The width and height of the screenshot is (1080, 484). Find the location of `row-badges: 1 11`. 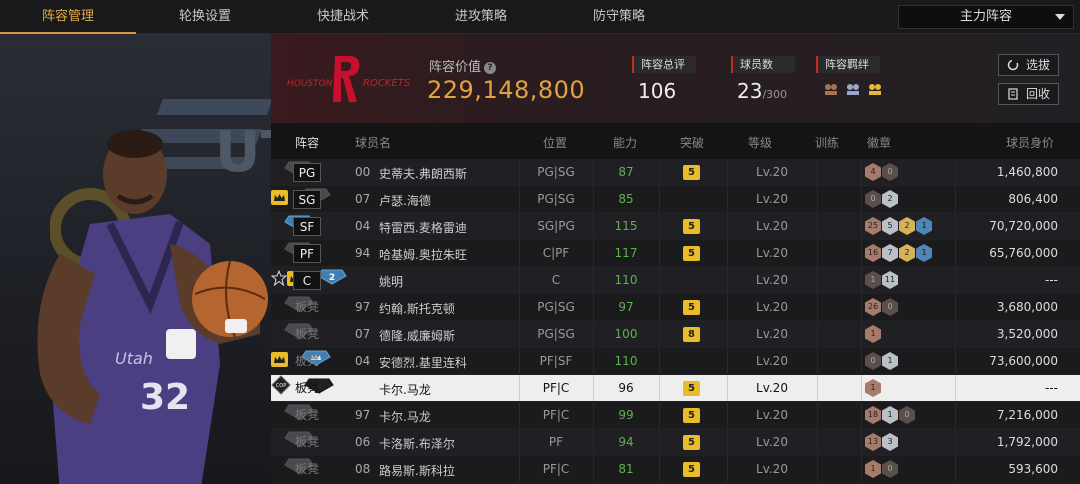

row-badges: 1 11 is located at coordinates (881, 280).